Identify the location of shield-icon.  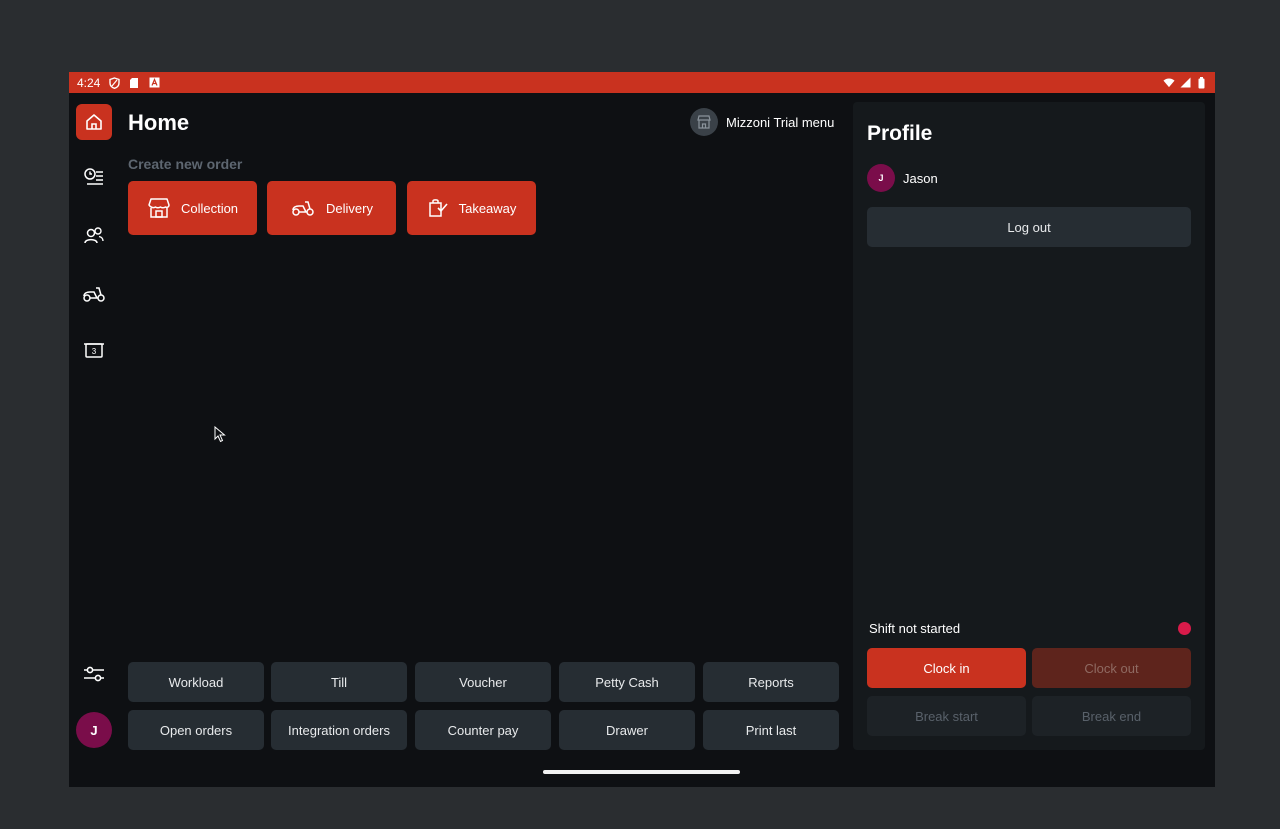
(114, 82).